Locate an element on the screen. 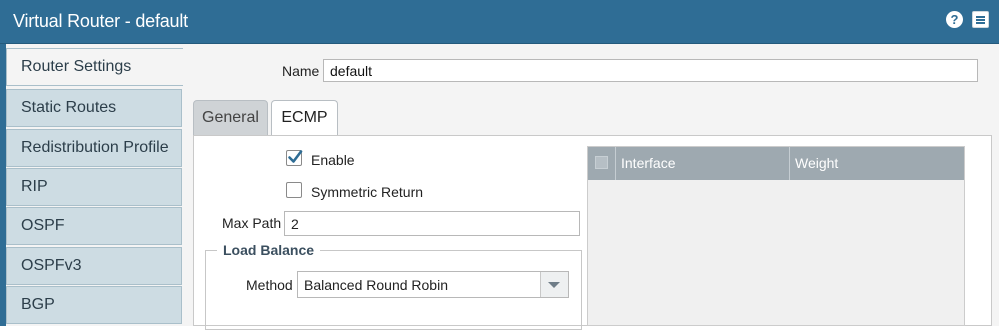 The width and height of the screenshot is (999, 330). enable-label: Enable is located at coordinates (333, 160).